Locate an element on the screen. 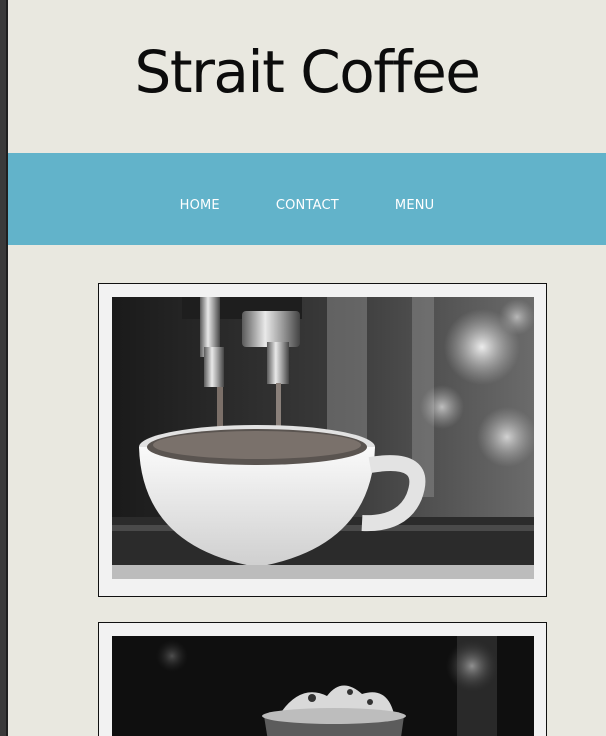  window-left-edge is located at coordinates (4, 368).